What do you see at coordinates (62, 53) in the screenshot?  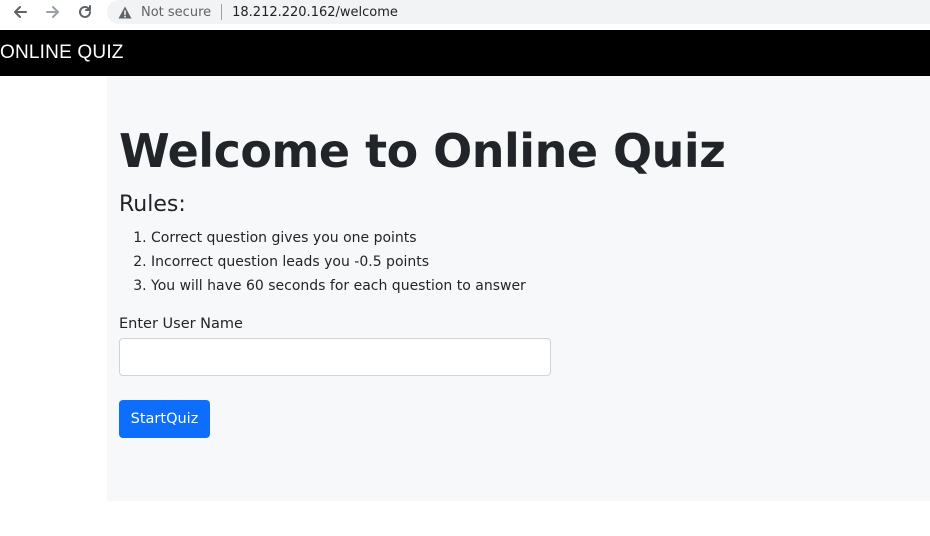 I see `navbar-brand: ONLINE QUIZ` at bounding box center [62, 53].